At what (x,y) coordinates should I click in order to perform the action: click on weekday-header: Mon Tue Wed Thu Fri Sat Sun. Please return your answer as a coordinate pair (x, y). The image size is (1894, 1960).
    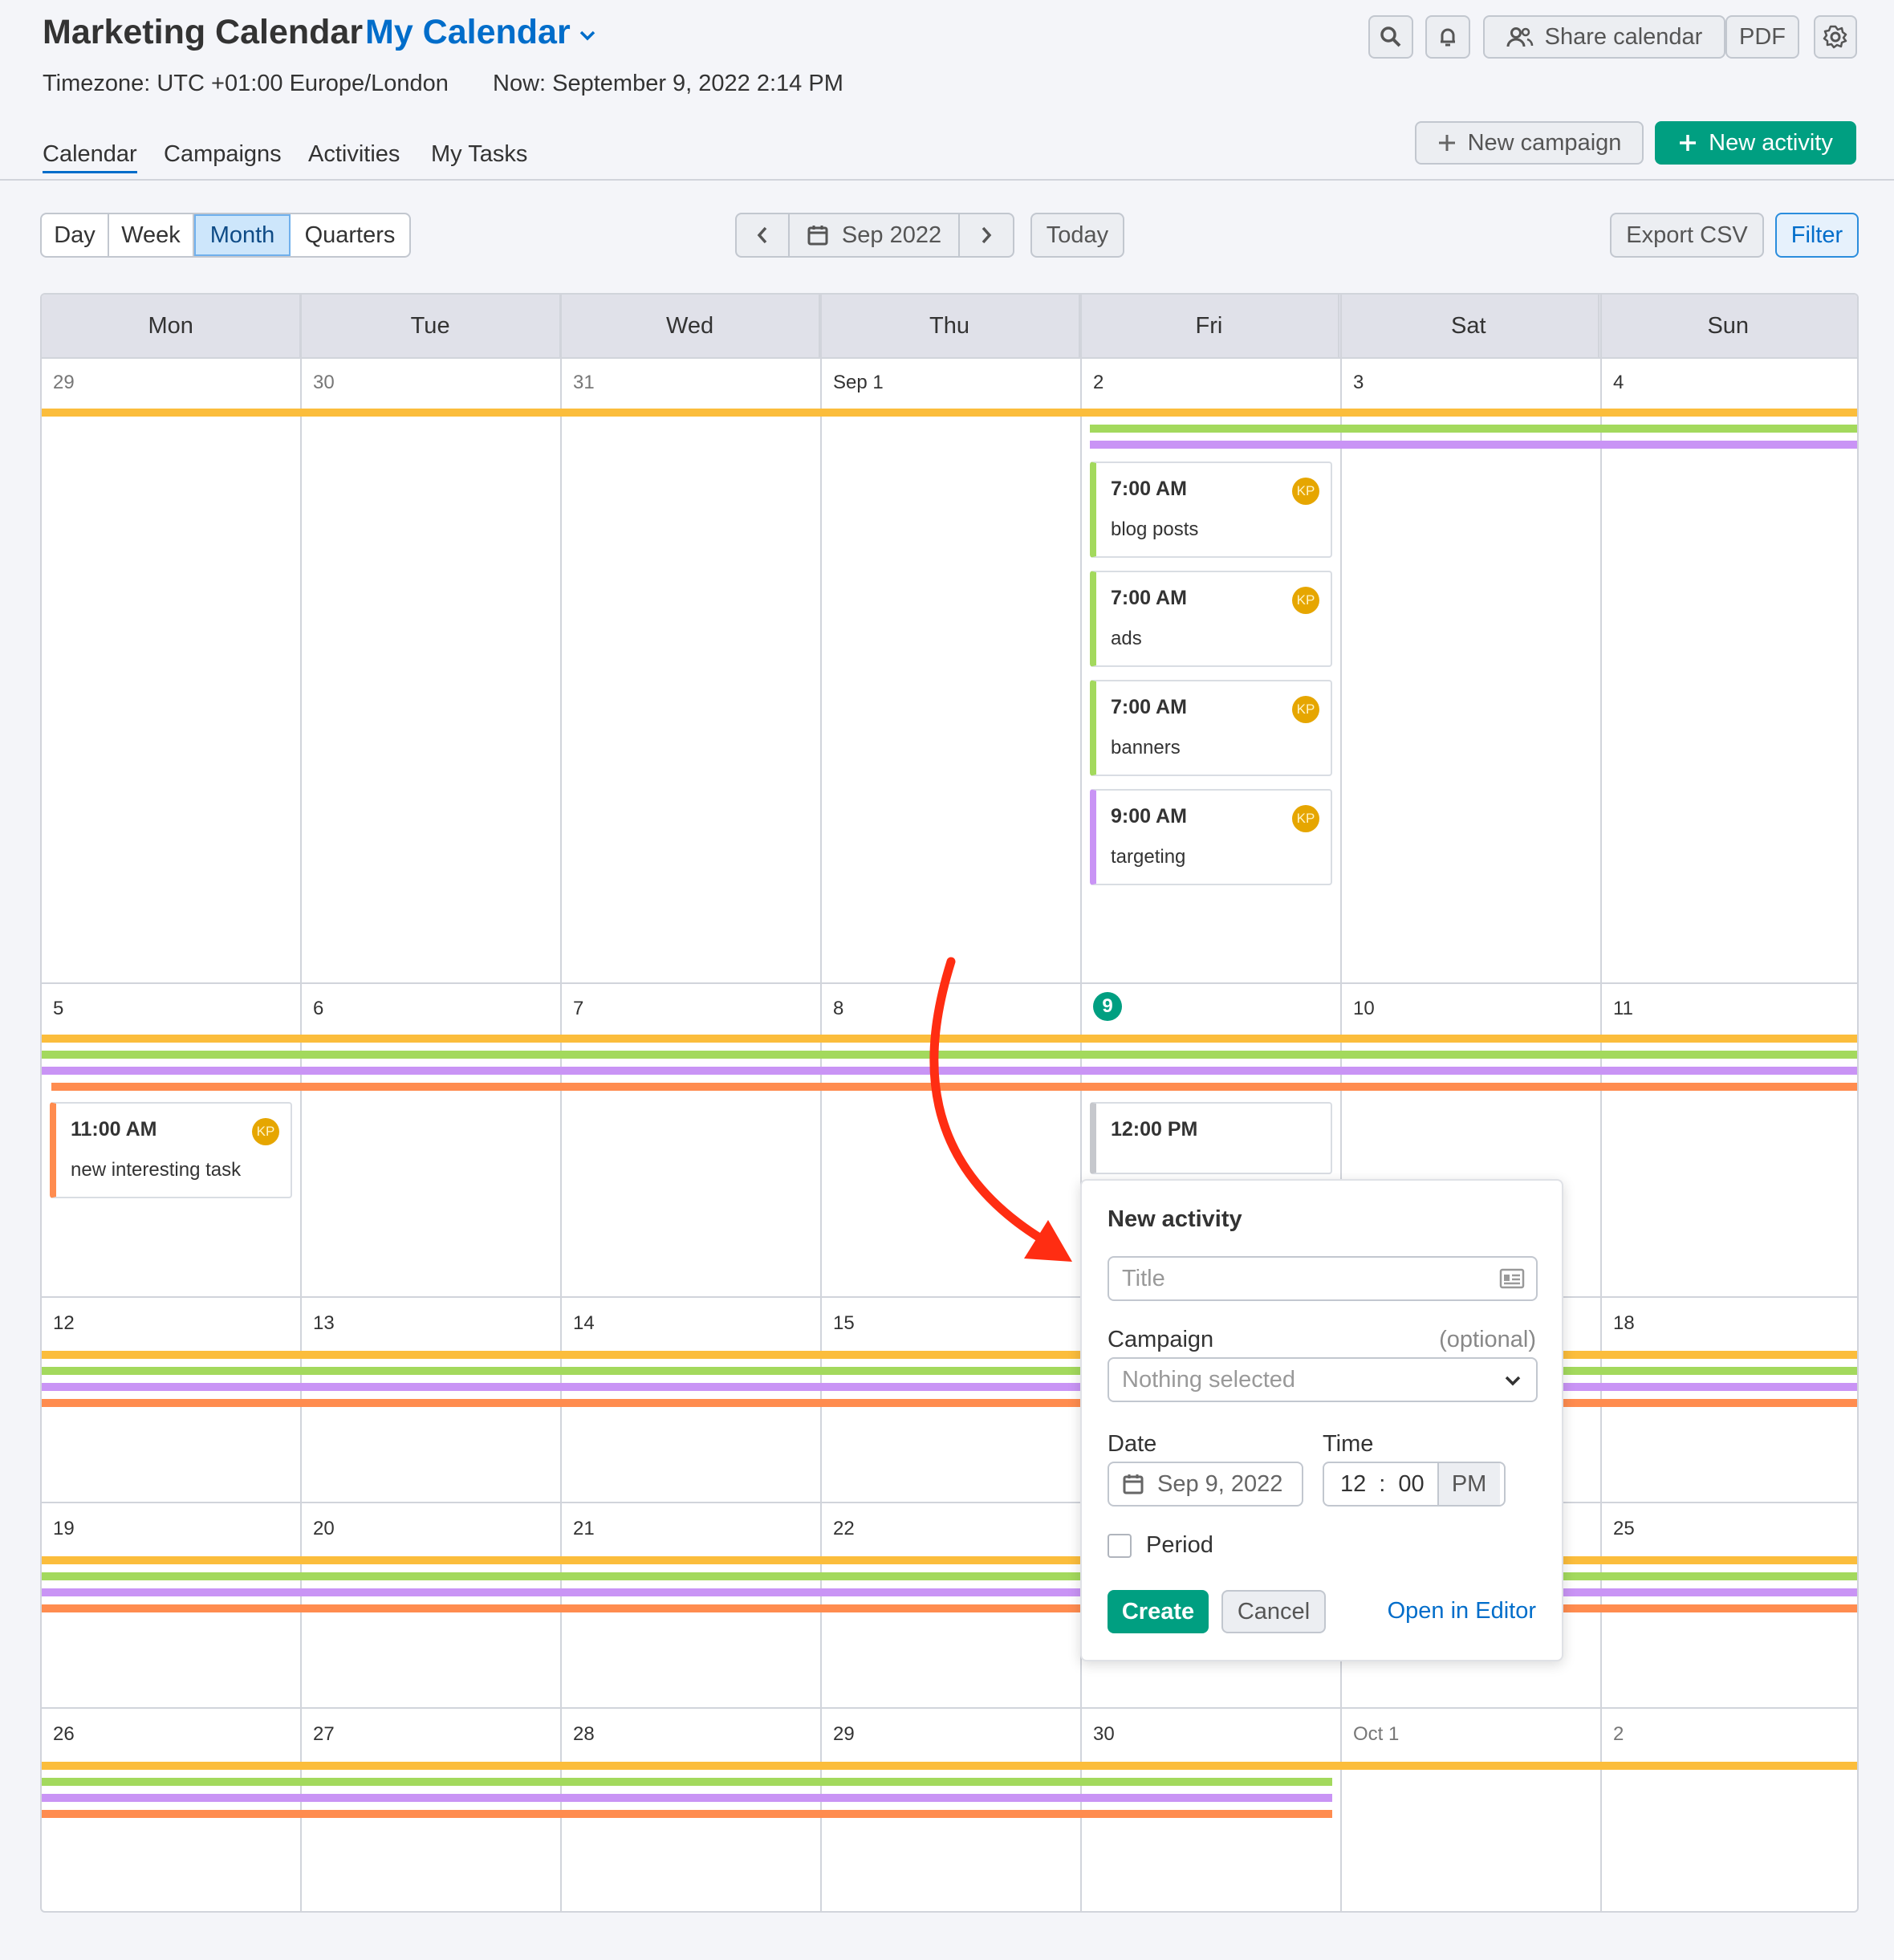
    Looking at the image, I should click on (949, 327).